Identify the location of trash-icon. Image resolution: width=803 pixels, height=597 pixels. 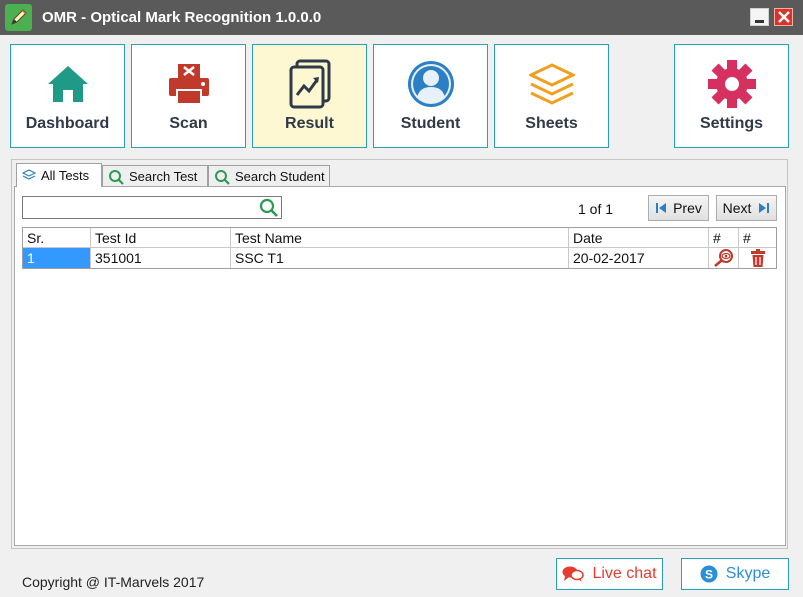
(757, 258).